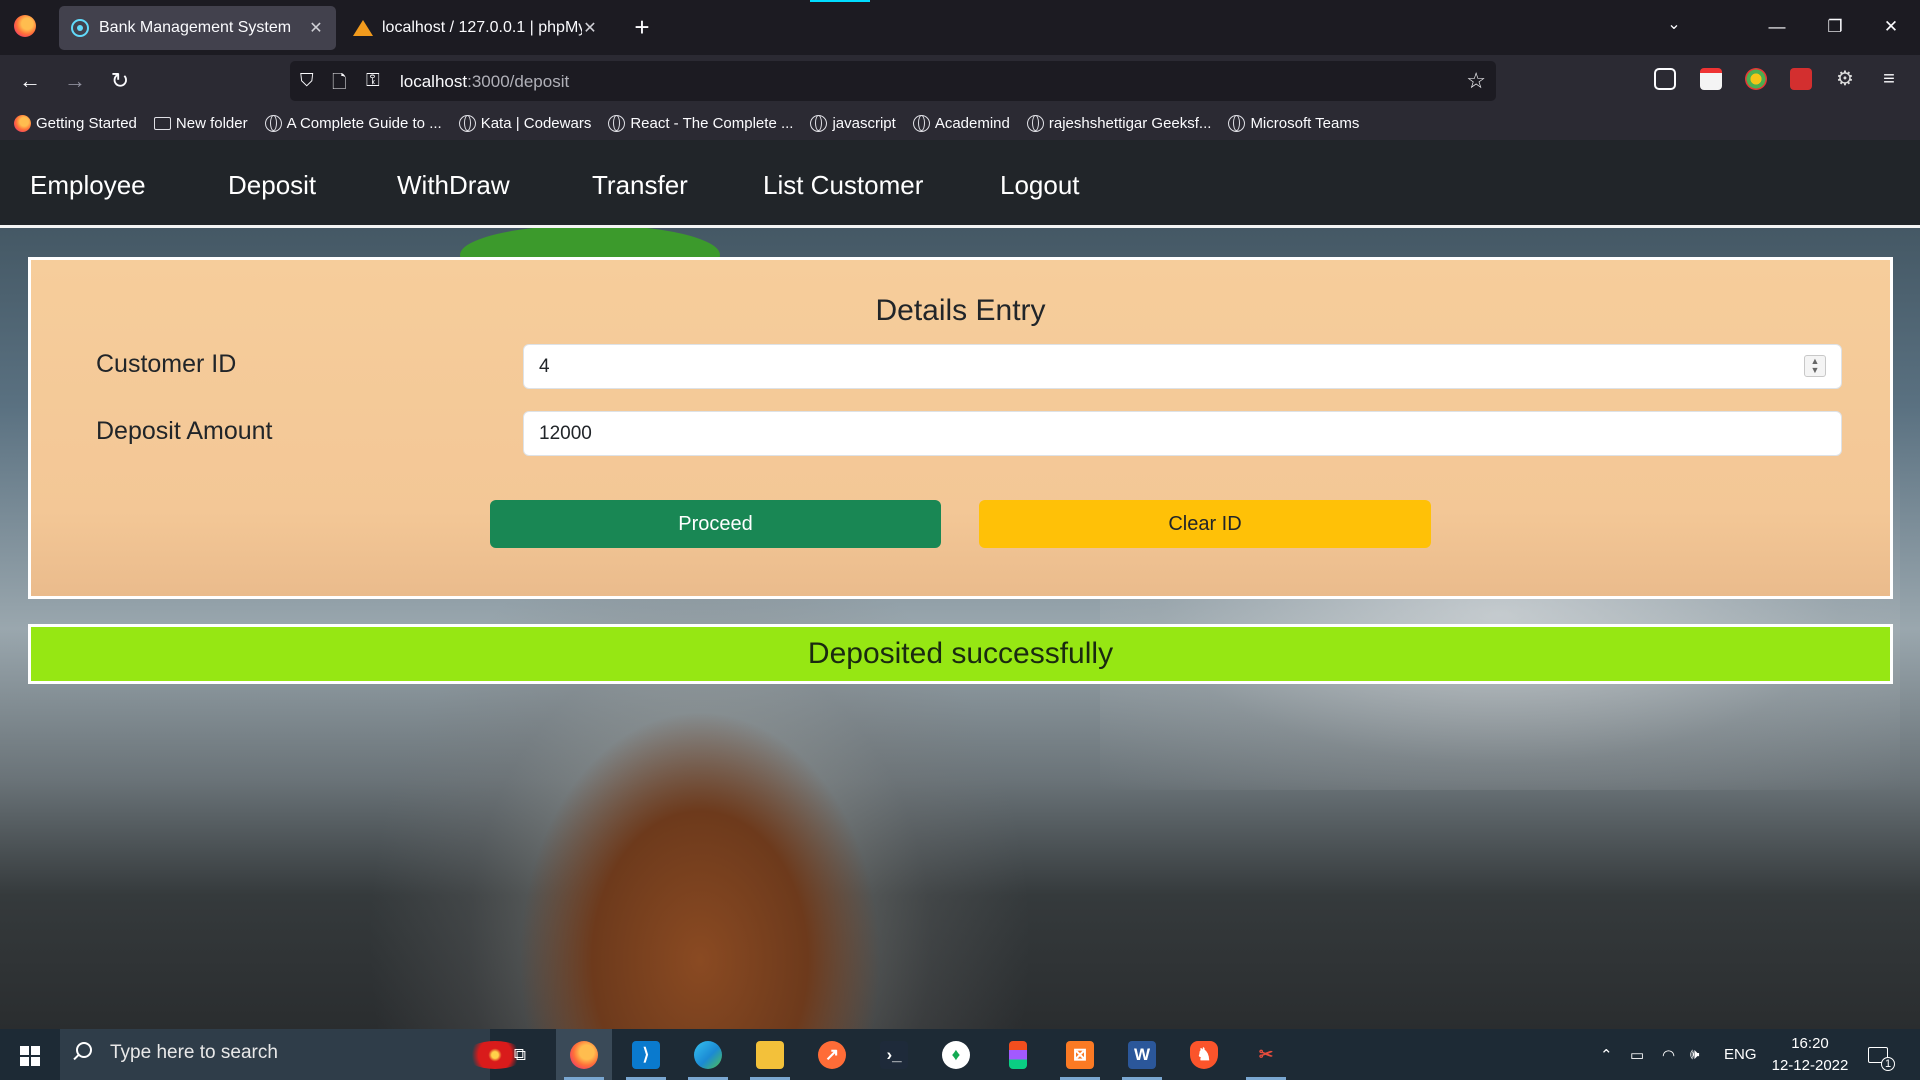  Describe the element at coordinates (1740, 1054) in the screenshot. I see `language-indicator: ENG` at that location.